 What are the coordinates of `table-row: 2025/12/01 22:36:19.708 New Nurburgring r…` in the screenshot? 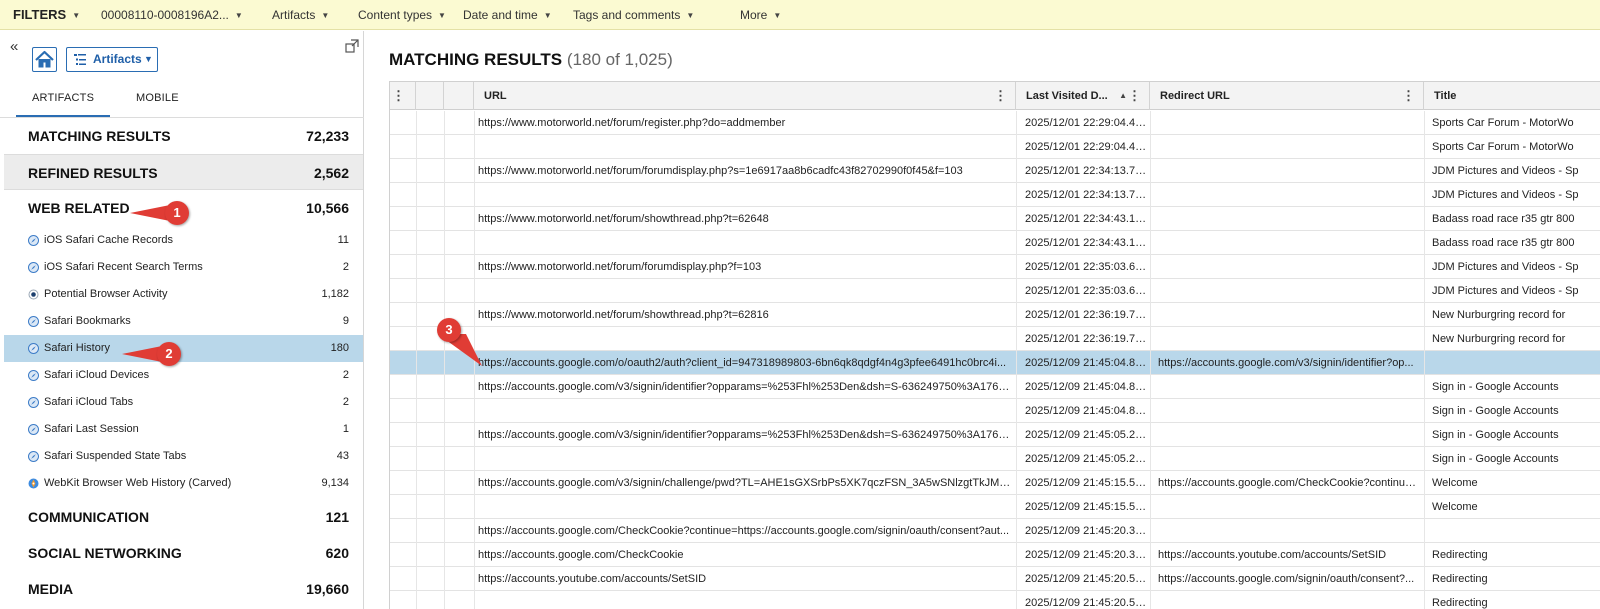 It's located at (995, 339).